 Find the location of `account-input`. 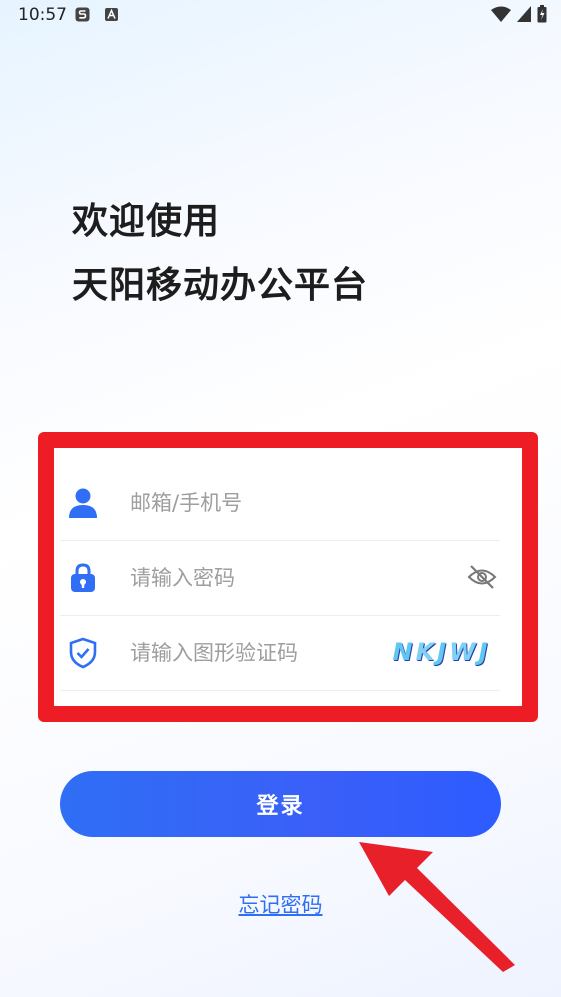

account-input is located at coordinates (280, 503).